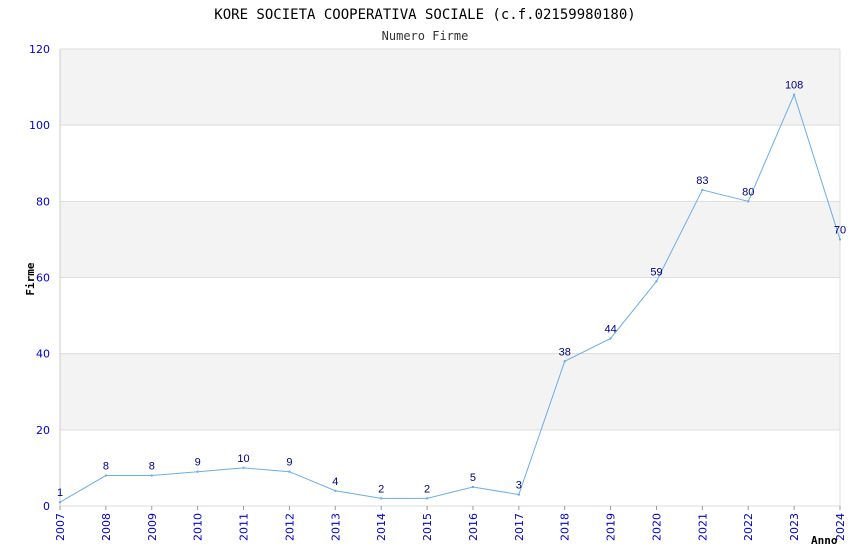 Image resolution: width=850 pixels, height=550 pixels. What do you see at coordinates (289, 527) in the screenshot?
I see `x-tick-label: 2012` at bounding box center [289, 527].